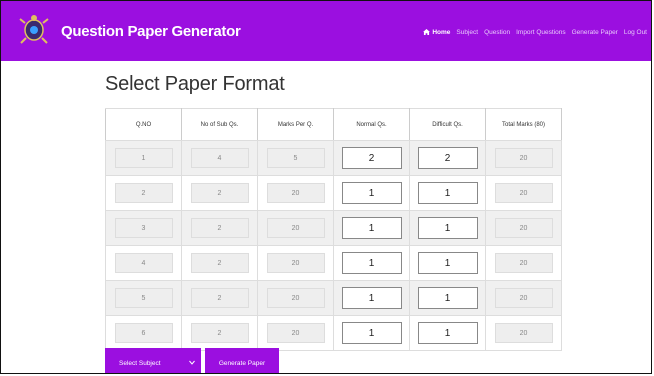  I want to click on table-row: 3 2 20 1 1 20, so click(333, 228).